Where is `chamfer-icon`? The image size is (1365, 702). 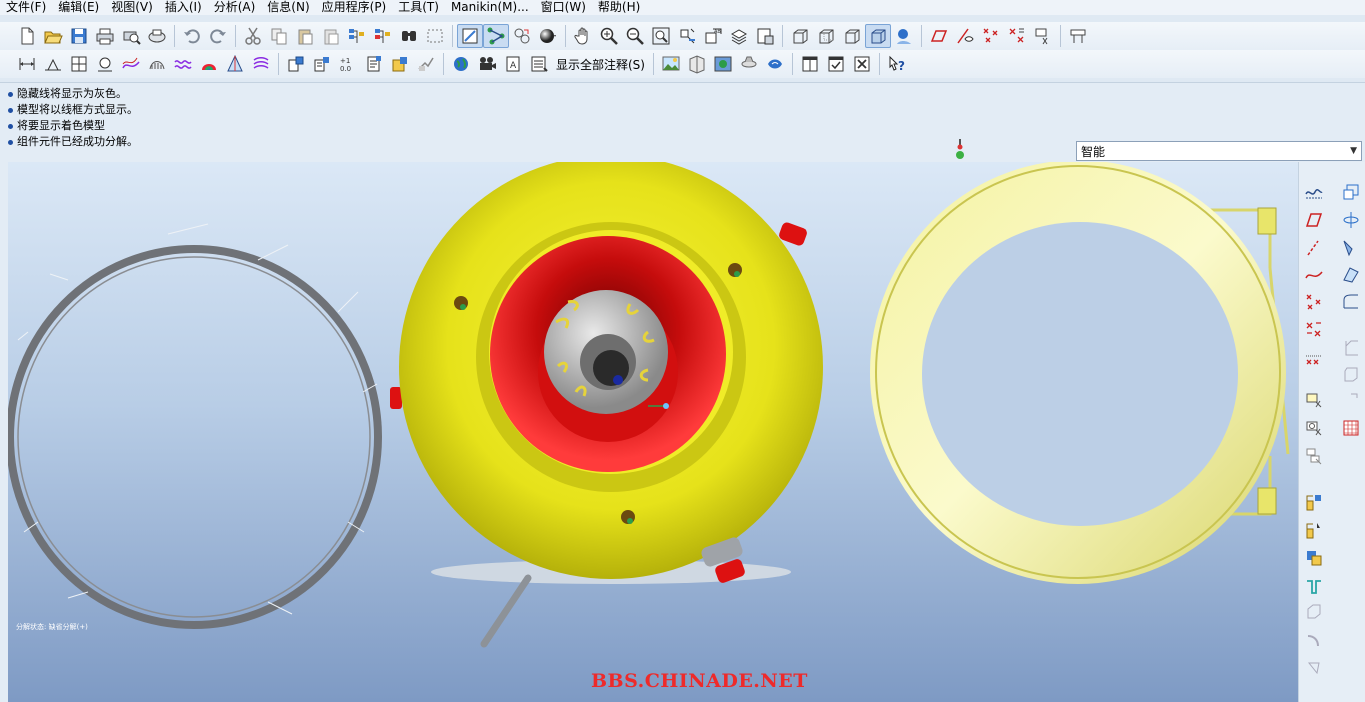 chamfer-icon is located at coordinates (1351, 348).